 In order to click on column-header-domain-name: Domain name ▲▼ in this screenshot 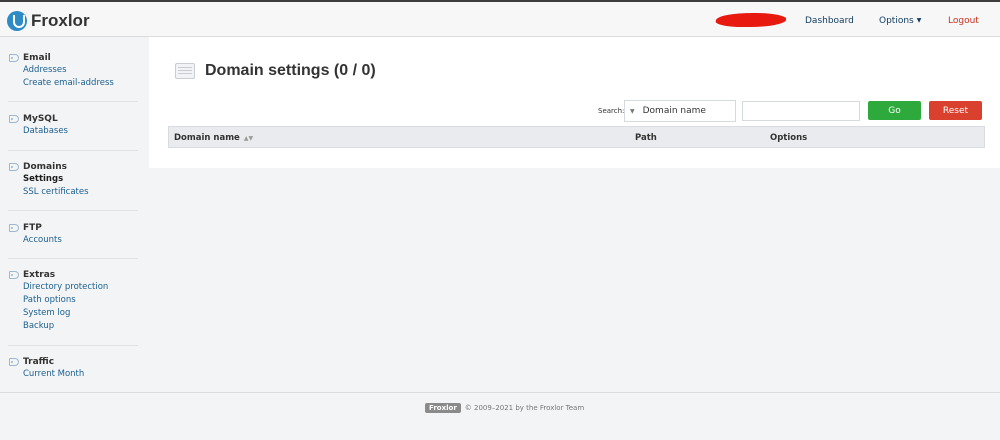, I will do `click(213, 138)`.